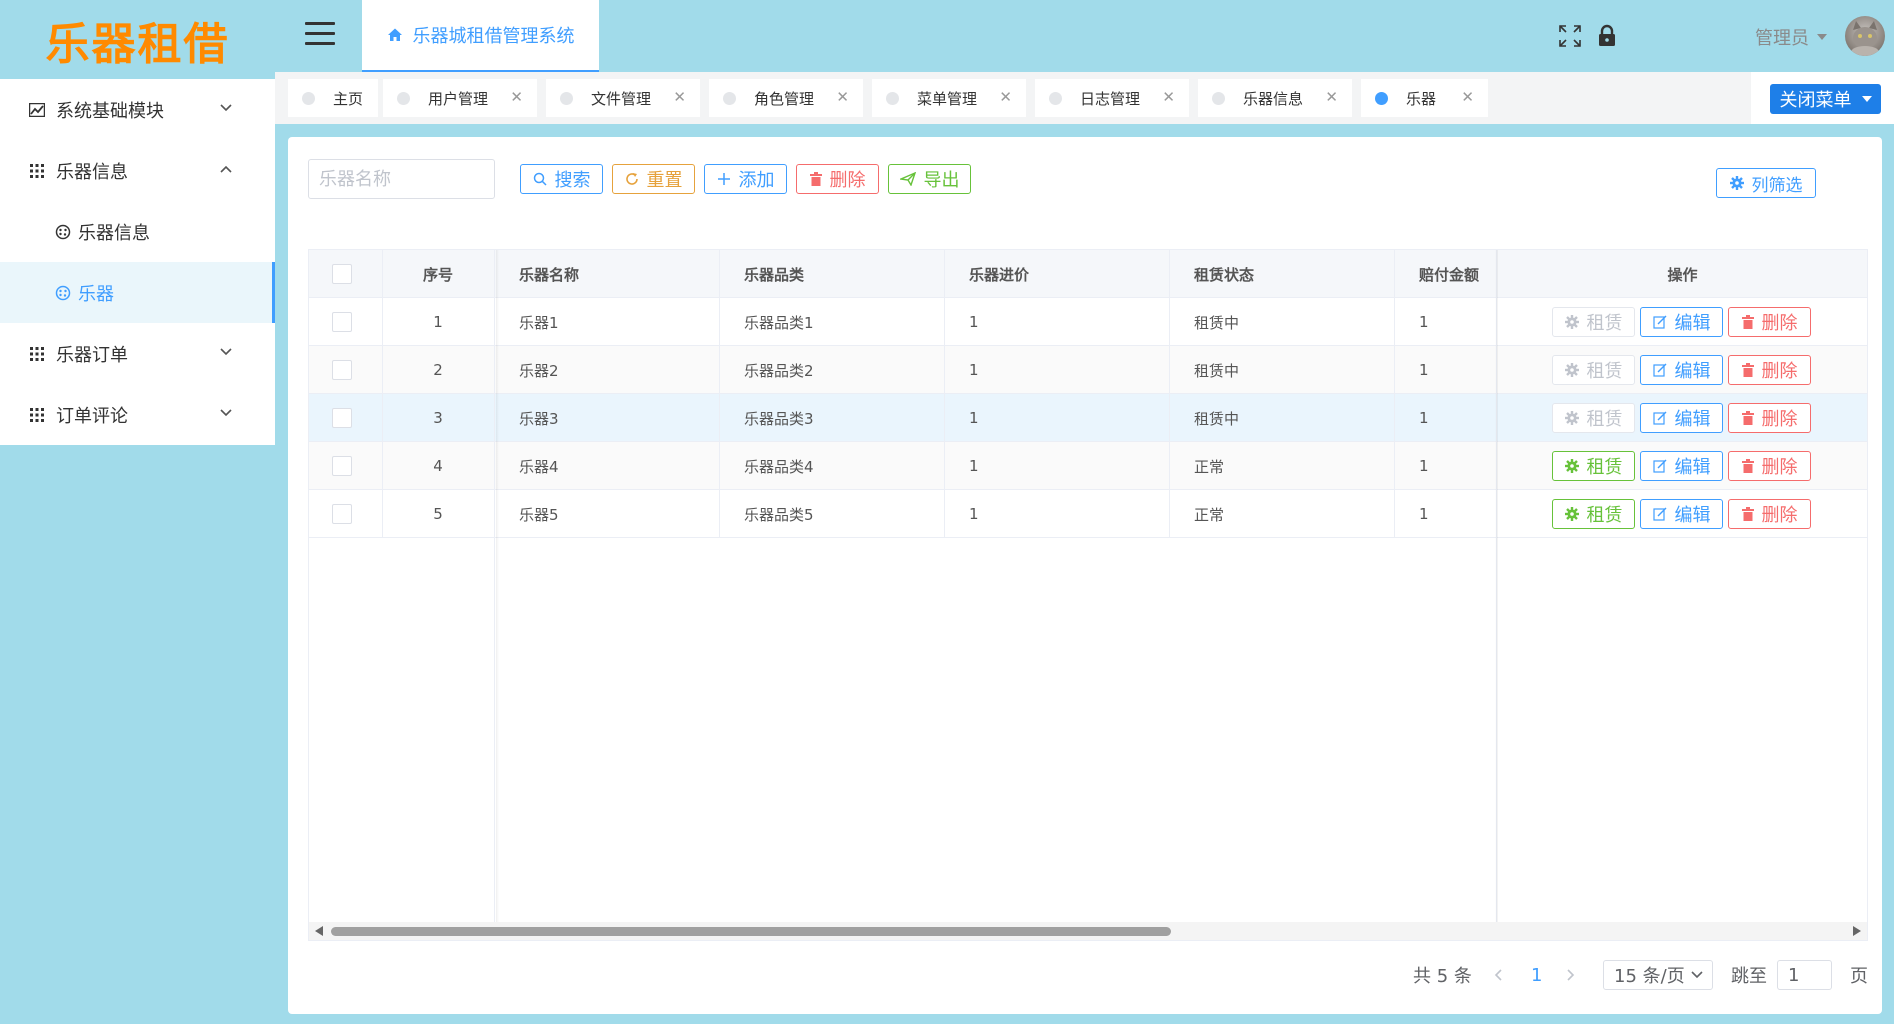 This screenshot has width=1894, height=1024. What do you see at coordinates (438, 418) in the screenshot?
I see `cell-index: 3` at bounding box center [438, 418].